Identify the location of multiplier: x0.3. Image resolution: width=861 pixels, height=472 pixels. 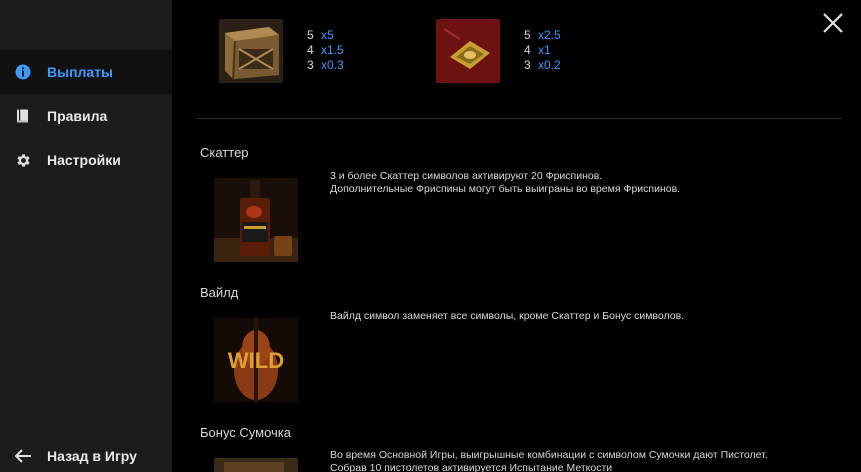
(332, 65).